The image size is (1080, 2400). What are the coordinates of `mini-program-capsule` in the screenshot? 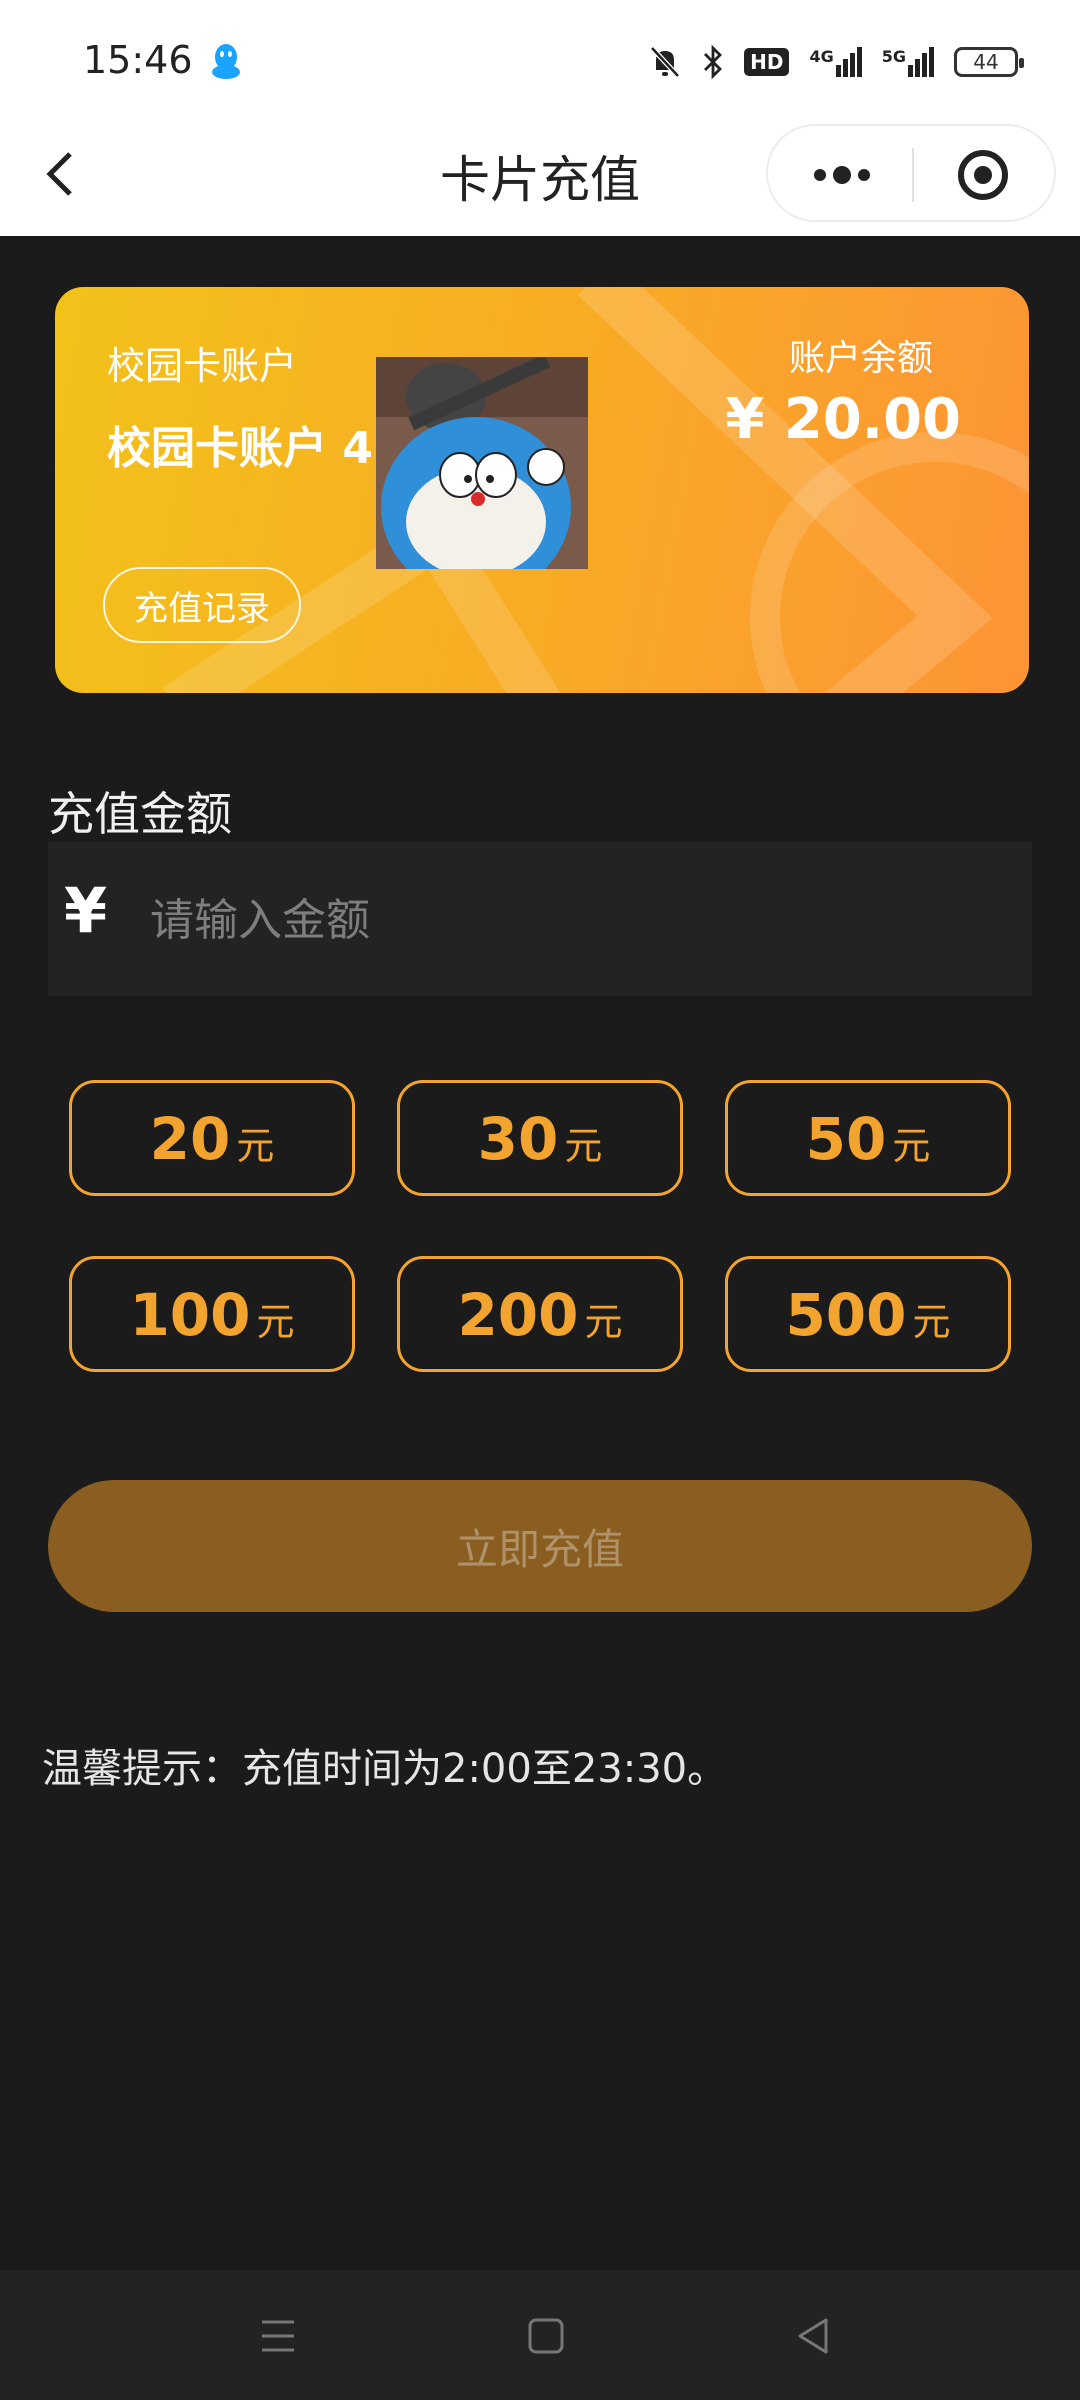 It's located at (911, 173).